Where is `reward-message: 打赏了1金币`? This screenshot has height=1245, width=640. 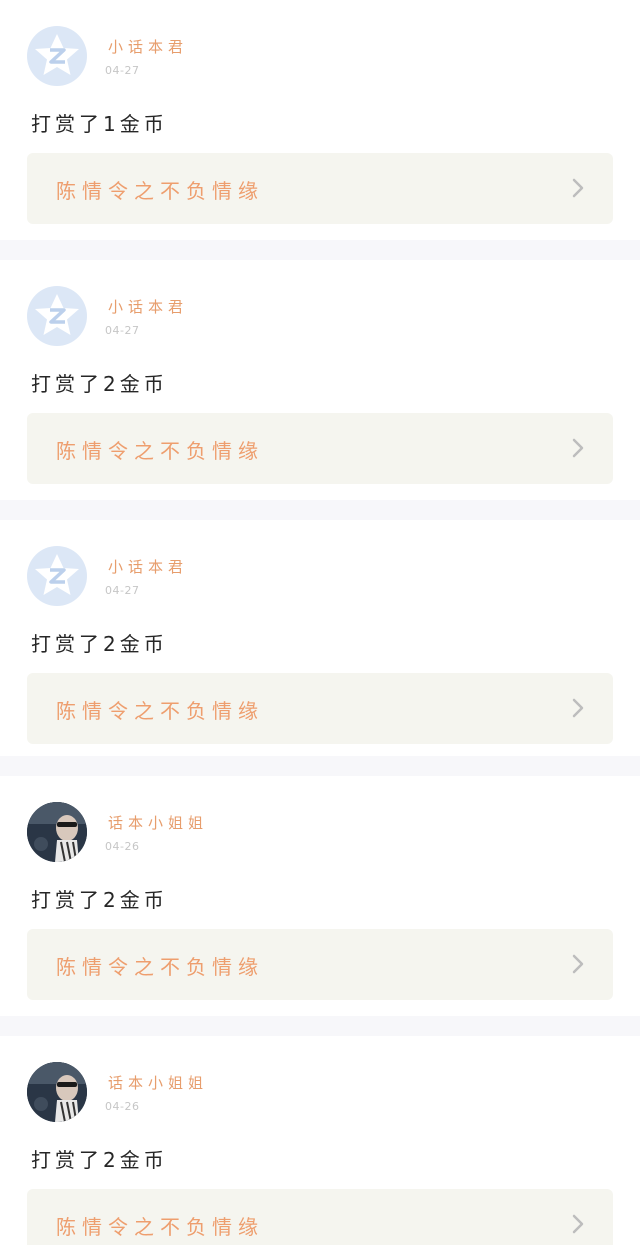
reward-message: 打赏了1金币 is located at coordinates (99, 124).